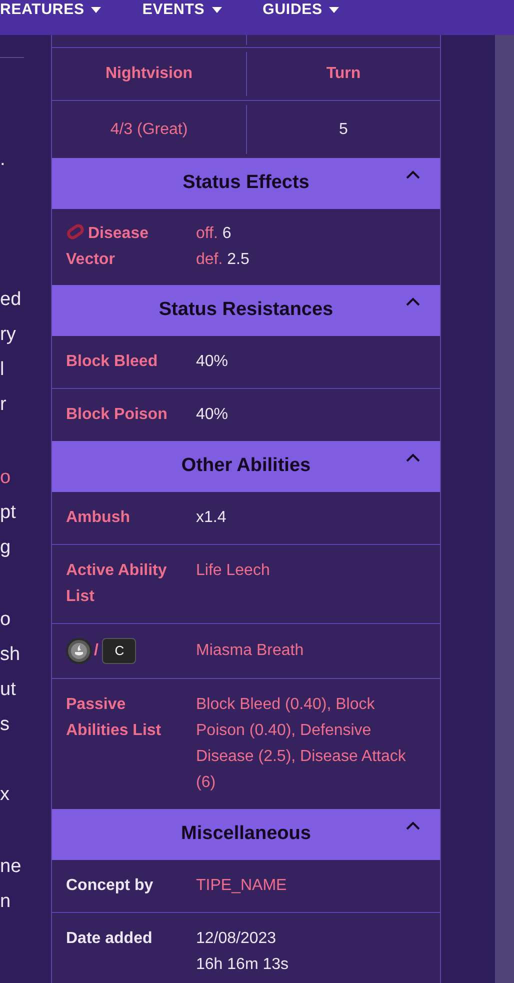 The width and height of the screenshot is (514, 983). Describe the element at coordinates (223, 260) in the screenshot. I see `effect-value: def. 2.5` at that location.